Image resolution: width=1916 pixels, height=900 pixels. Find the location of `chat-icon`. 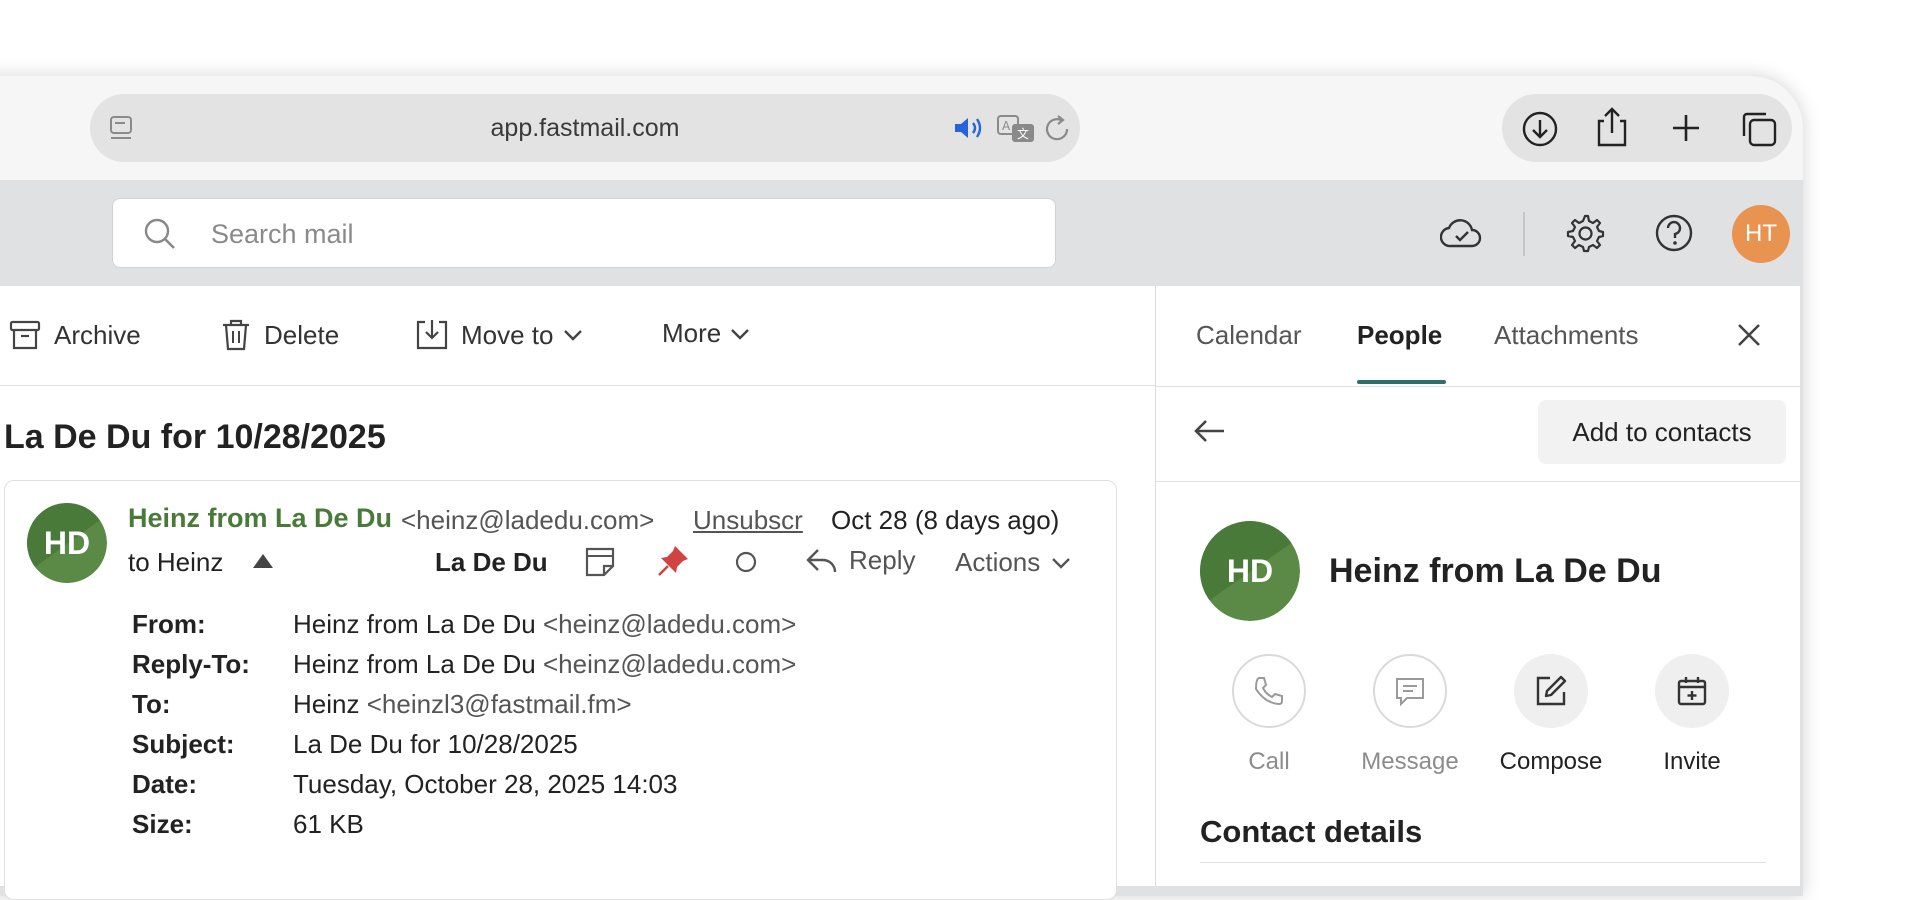

chat-icon is located at coordinates (1410, 691).